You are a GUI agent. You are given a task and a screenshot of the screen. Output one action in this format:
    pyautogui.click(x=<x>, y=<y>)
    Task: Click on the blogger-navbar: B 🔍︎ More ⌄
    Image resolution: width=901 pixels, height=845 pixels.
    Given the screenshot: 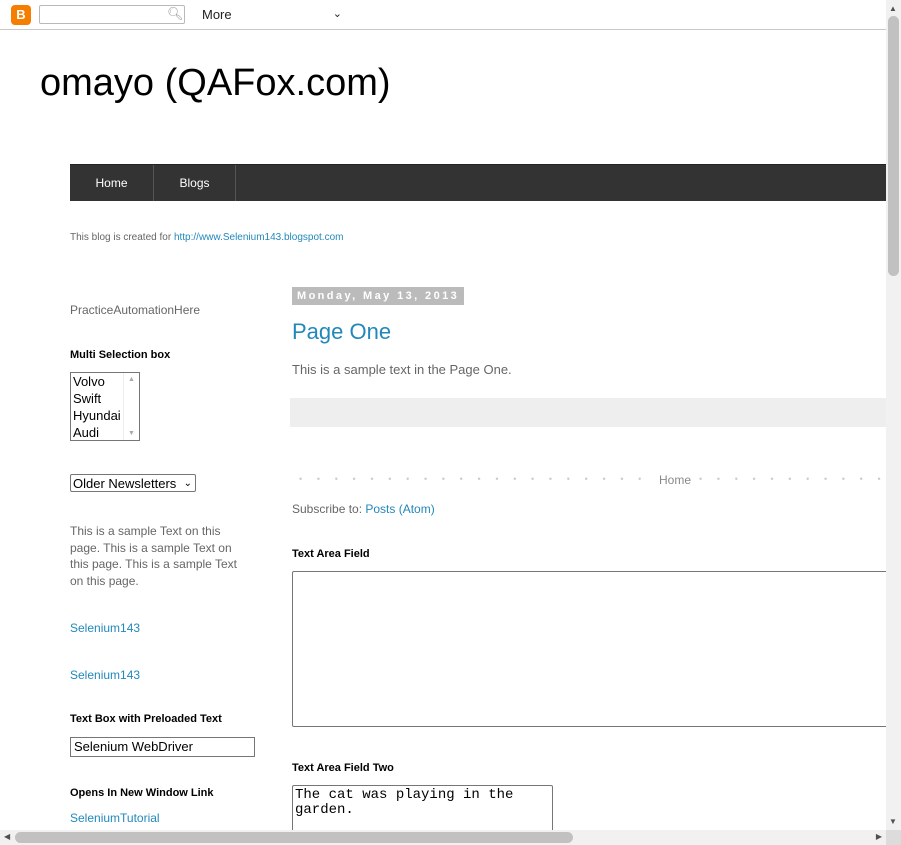 What is the action you would take?
    pyautogui.click(x=443, y=15)
    